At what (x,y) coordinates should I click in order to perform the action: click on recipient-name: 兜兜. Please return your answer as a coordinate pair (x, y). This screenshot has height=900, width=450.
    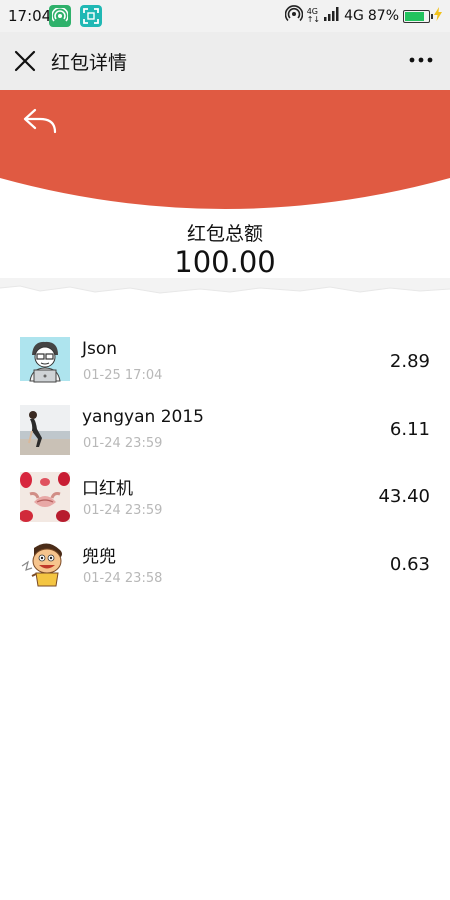
    Looking at the image, I should click on (99, 556).